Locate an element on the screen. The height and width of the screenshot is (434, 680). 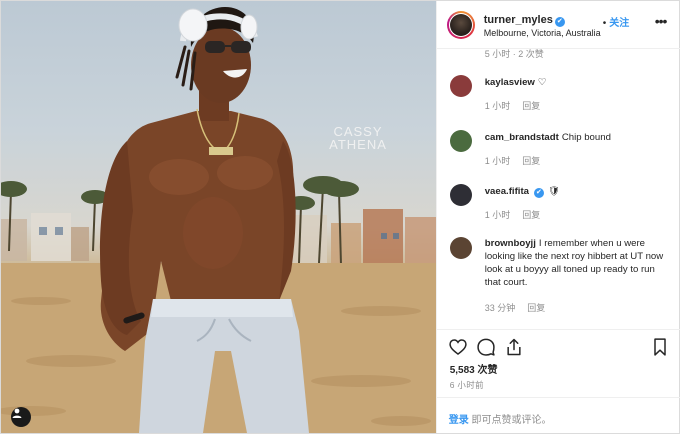
author-avatar is located at coordinates (460, 25).